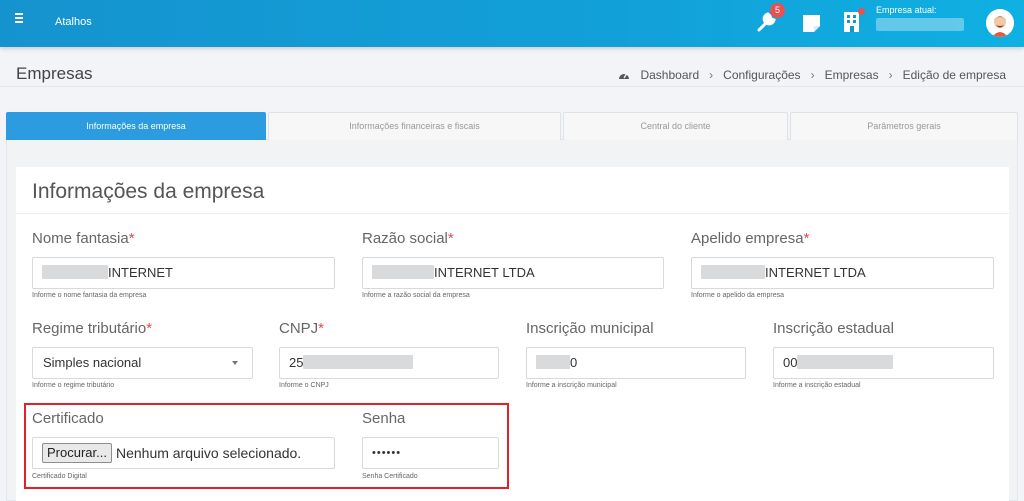  Describe the element at coordinates (817, 385) in the screenshot. I see `inscricao-estadual-hint: Informe a inscrição estadual` at that location.